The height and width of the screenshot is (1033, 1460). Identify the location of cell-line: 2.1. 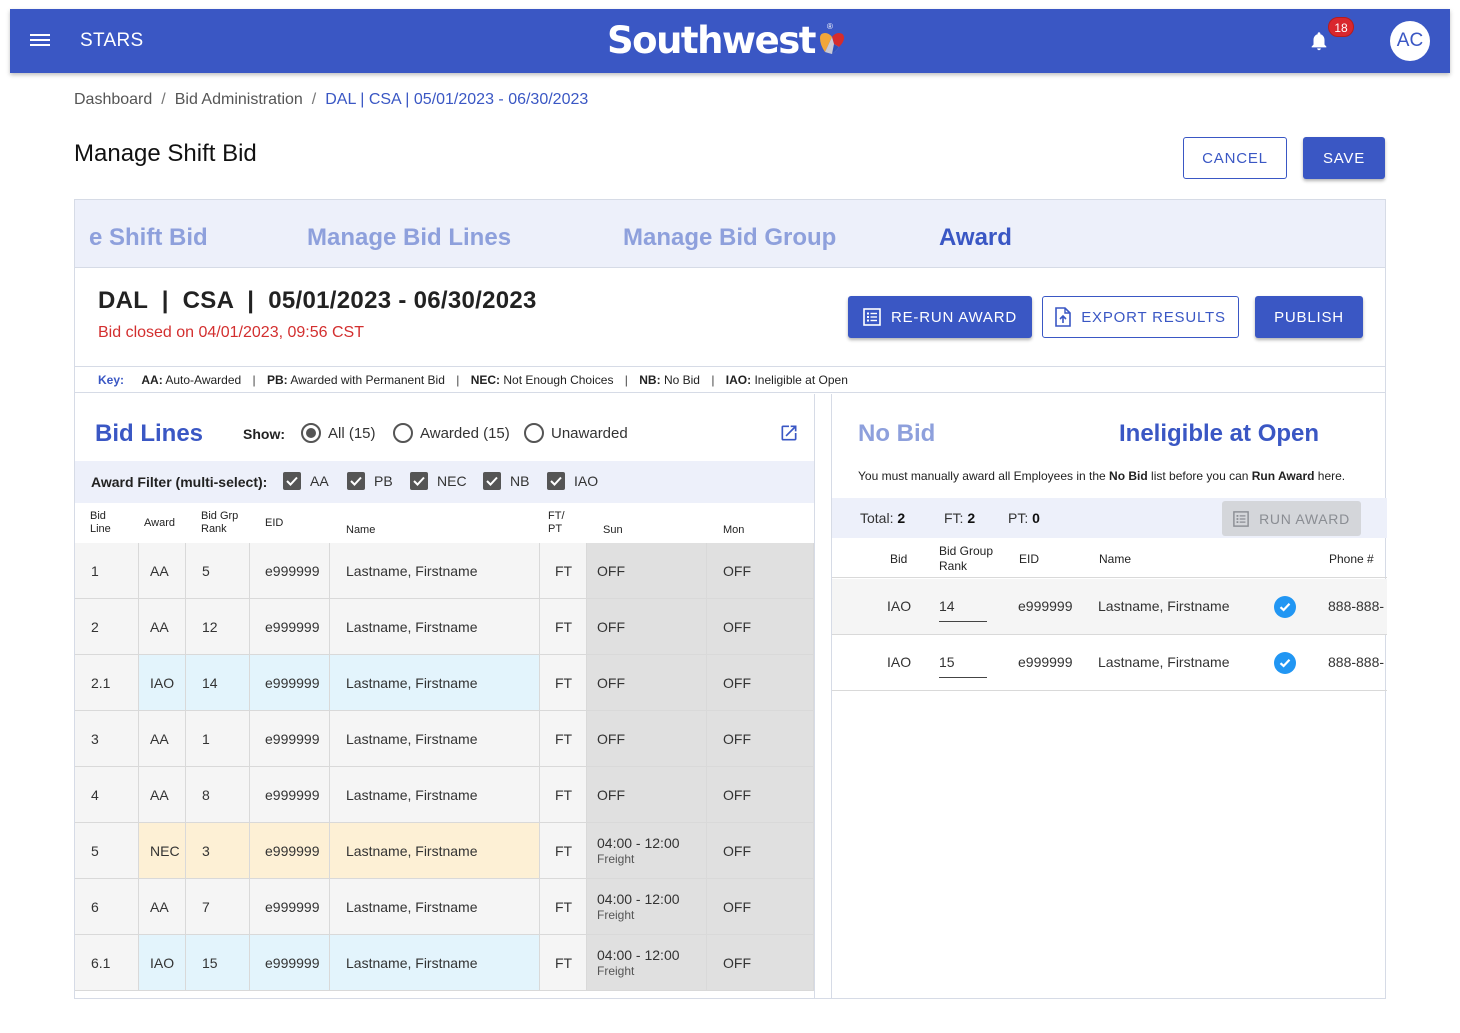
(107, 682).